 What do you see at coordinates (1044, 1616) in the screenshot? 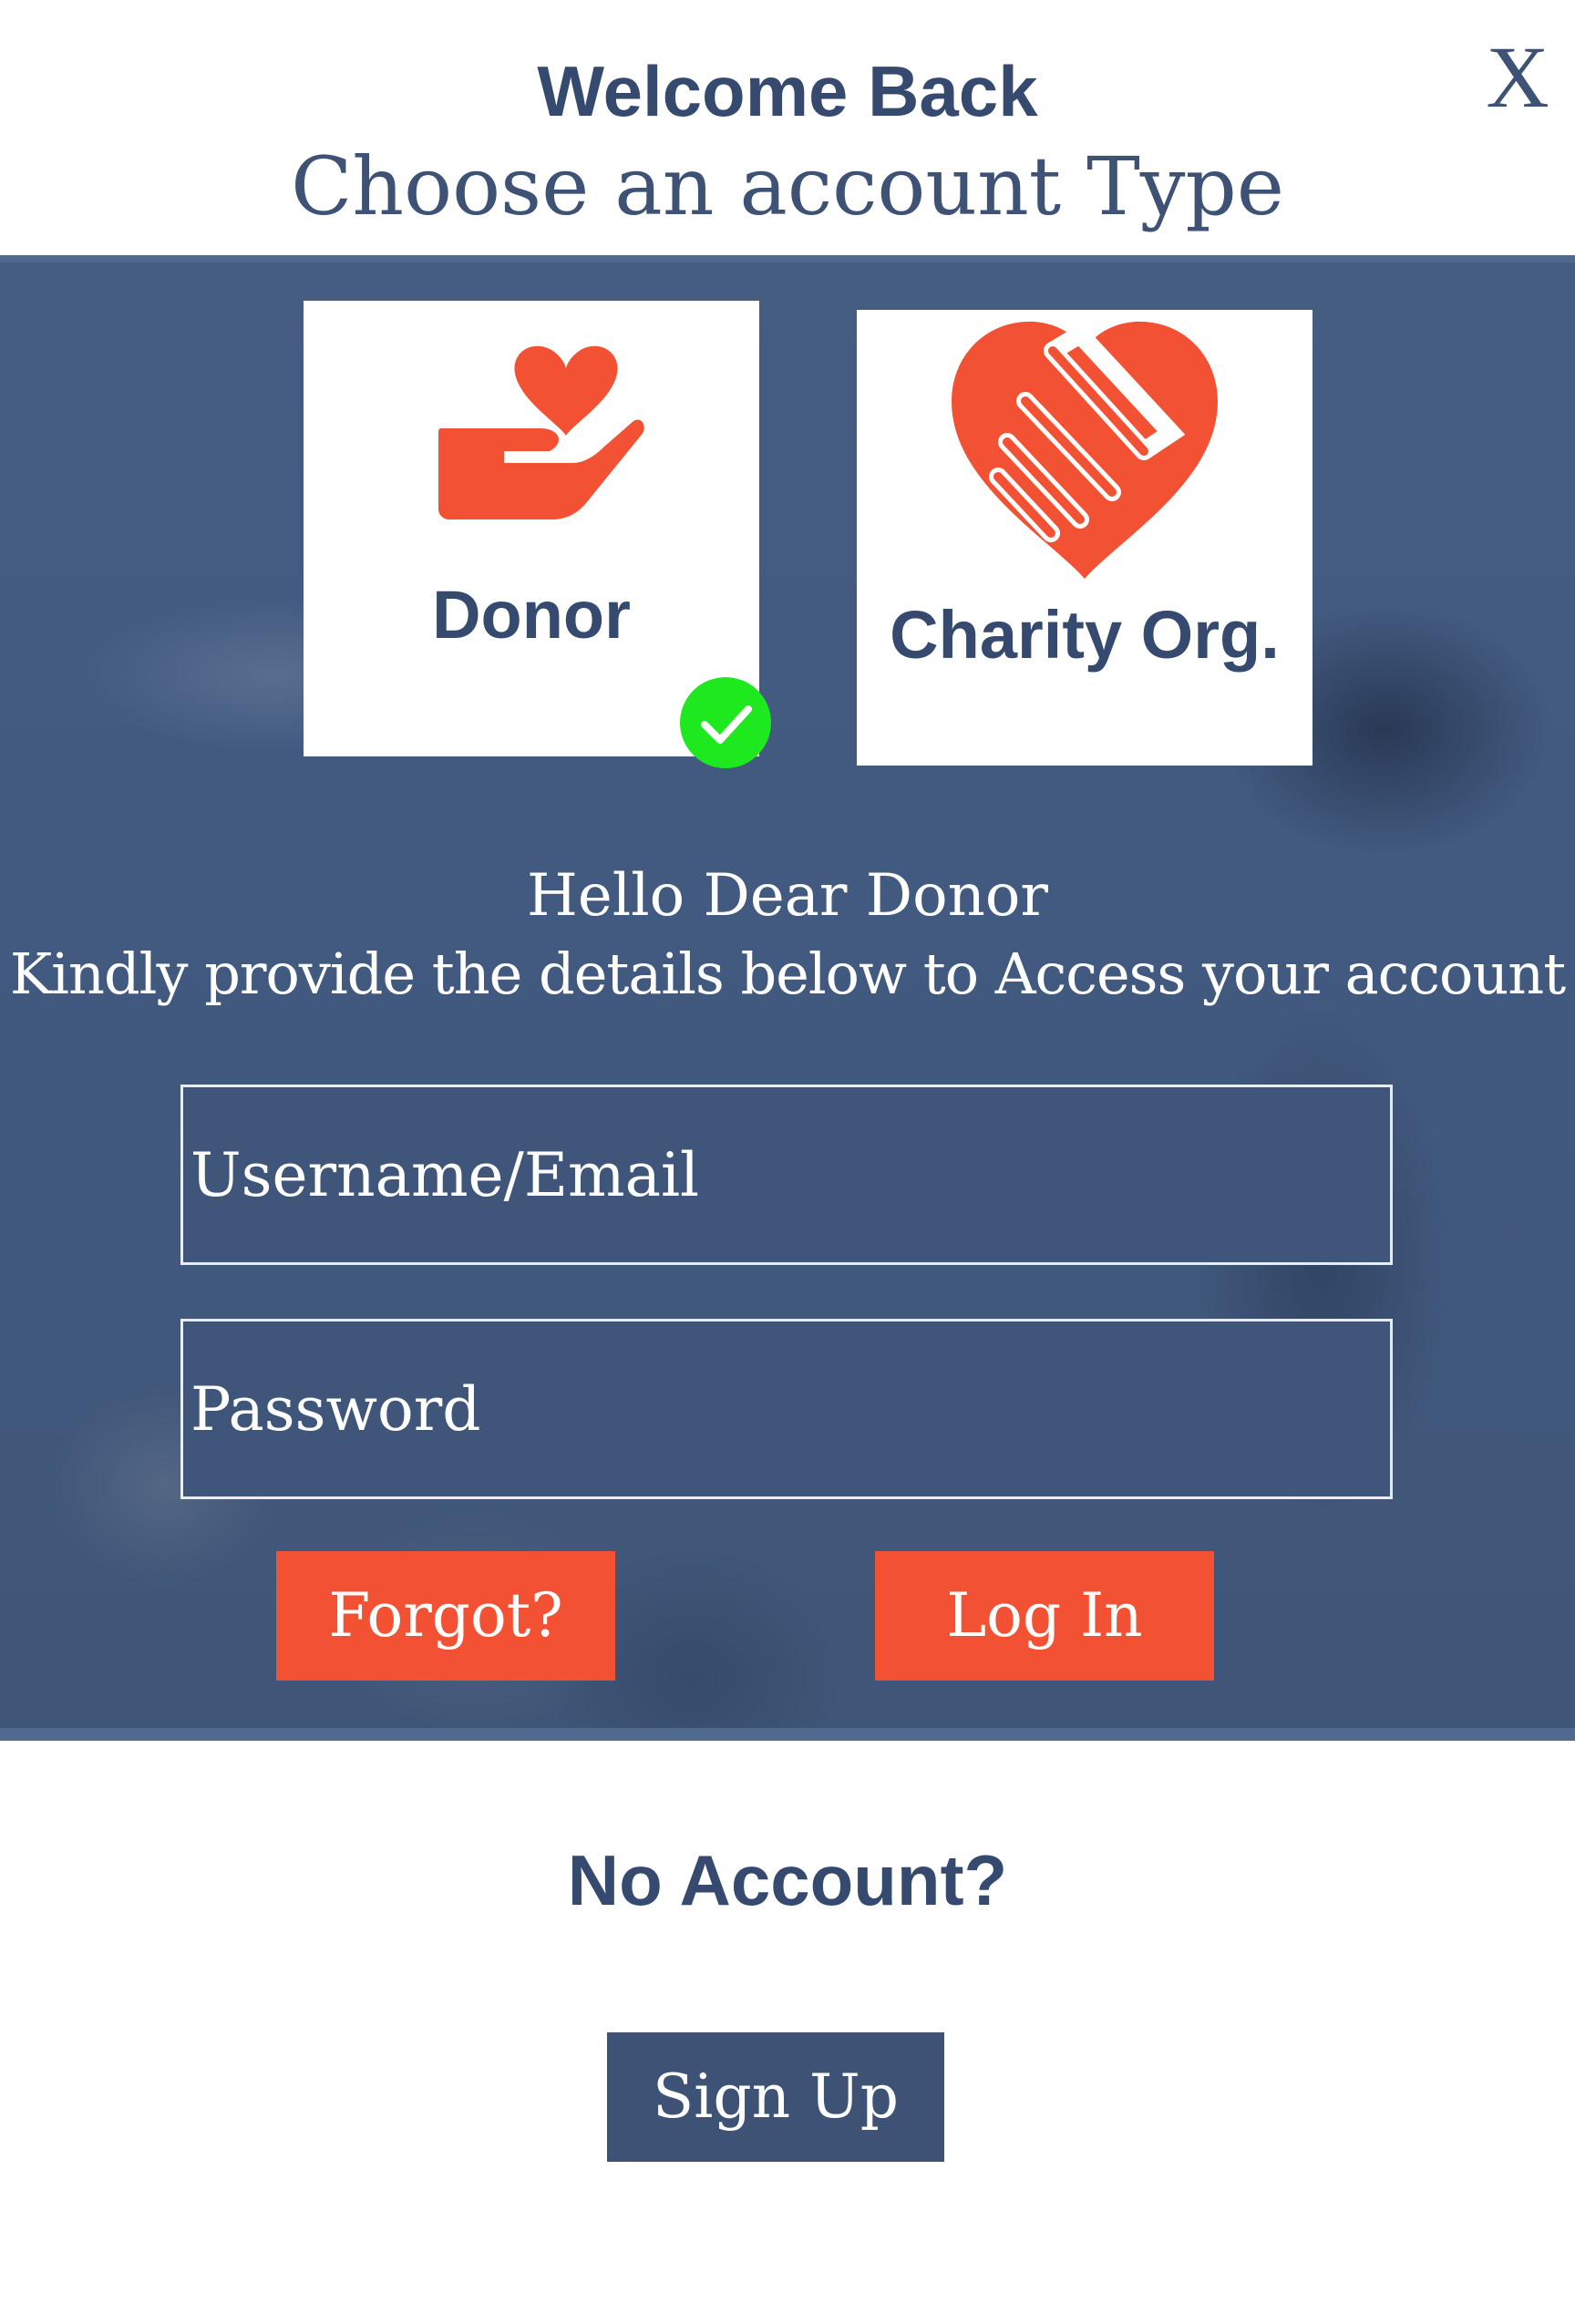
I see `login-button: Log In` at bounding box center [1044, 1616].